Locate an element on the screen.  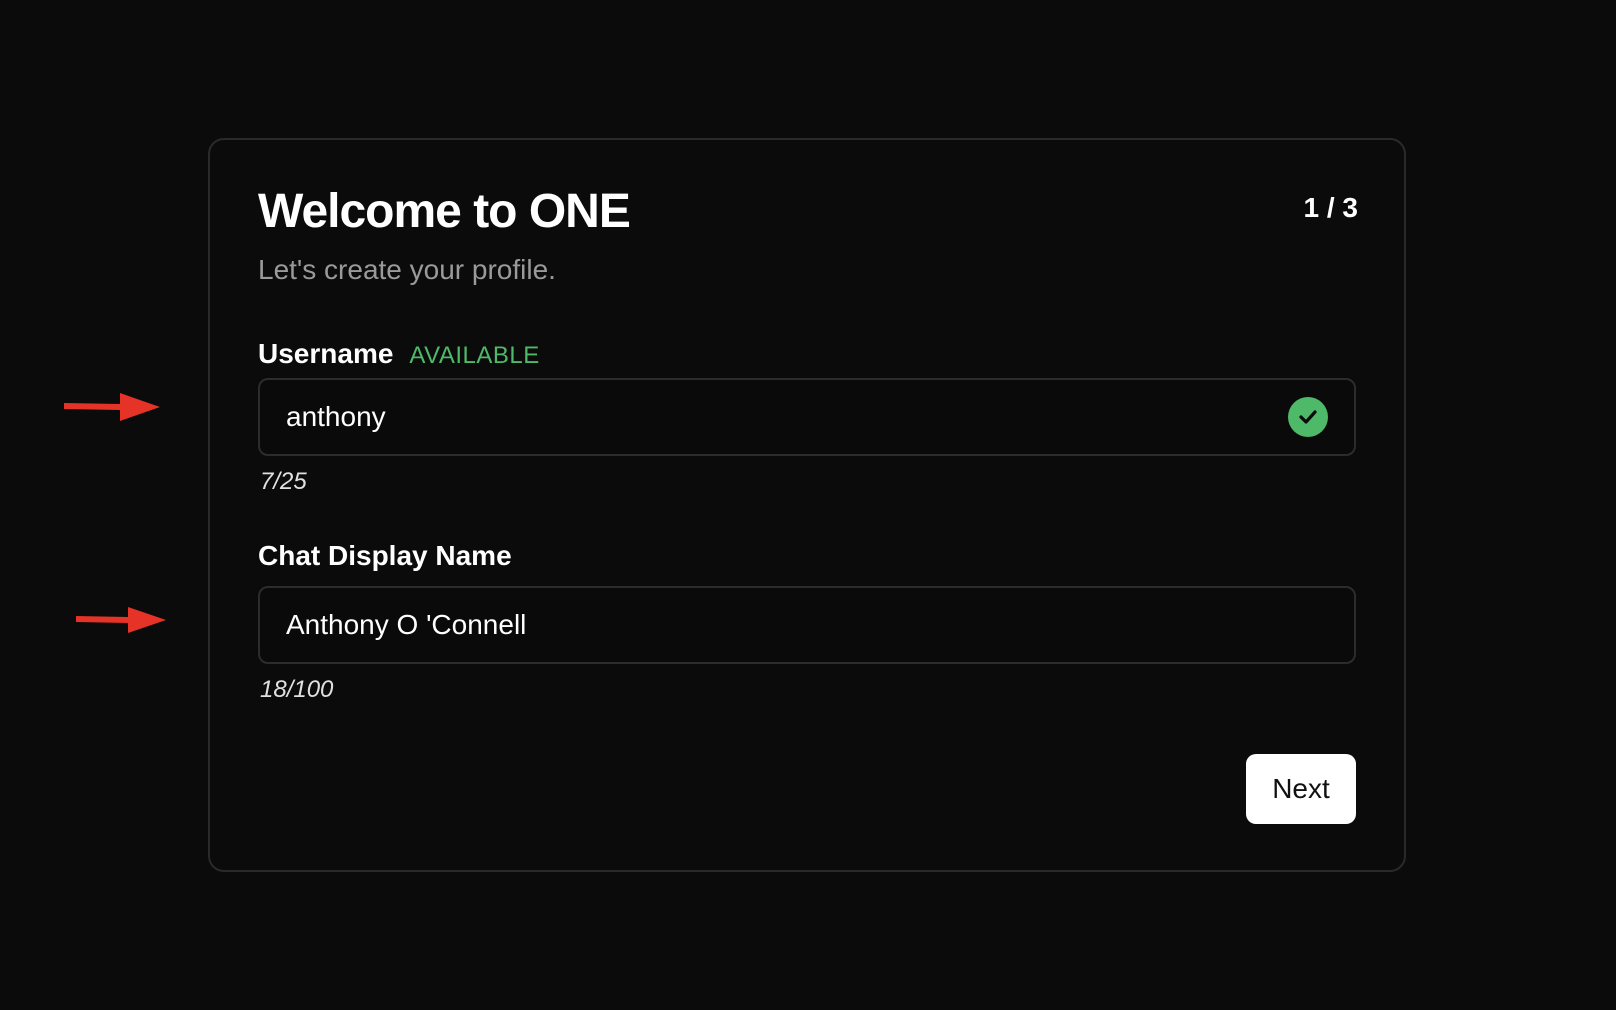
checkmark-icon is located at coordinates (1308, 417).